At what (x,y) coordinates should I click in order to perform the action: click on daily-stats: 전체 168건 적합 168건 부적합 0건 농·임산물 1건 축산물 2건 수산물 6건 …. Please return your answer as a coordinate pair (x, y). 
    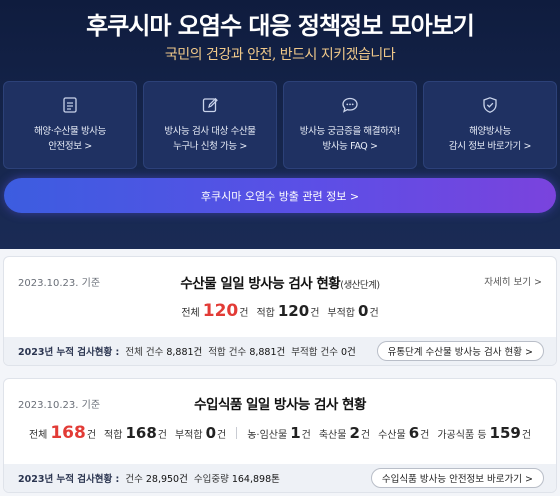
    Looking at the image, I should click on (280, 433).